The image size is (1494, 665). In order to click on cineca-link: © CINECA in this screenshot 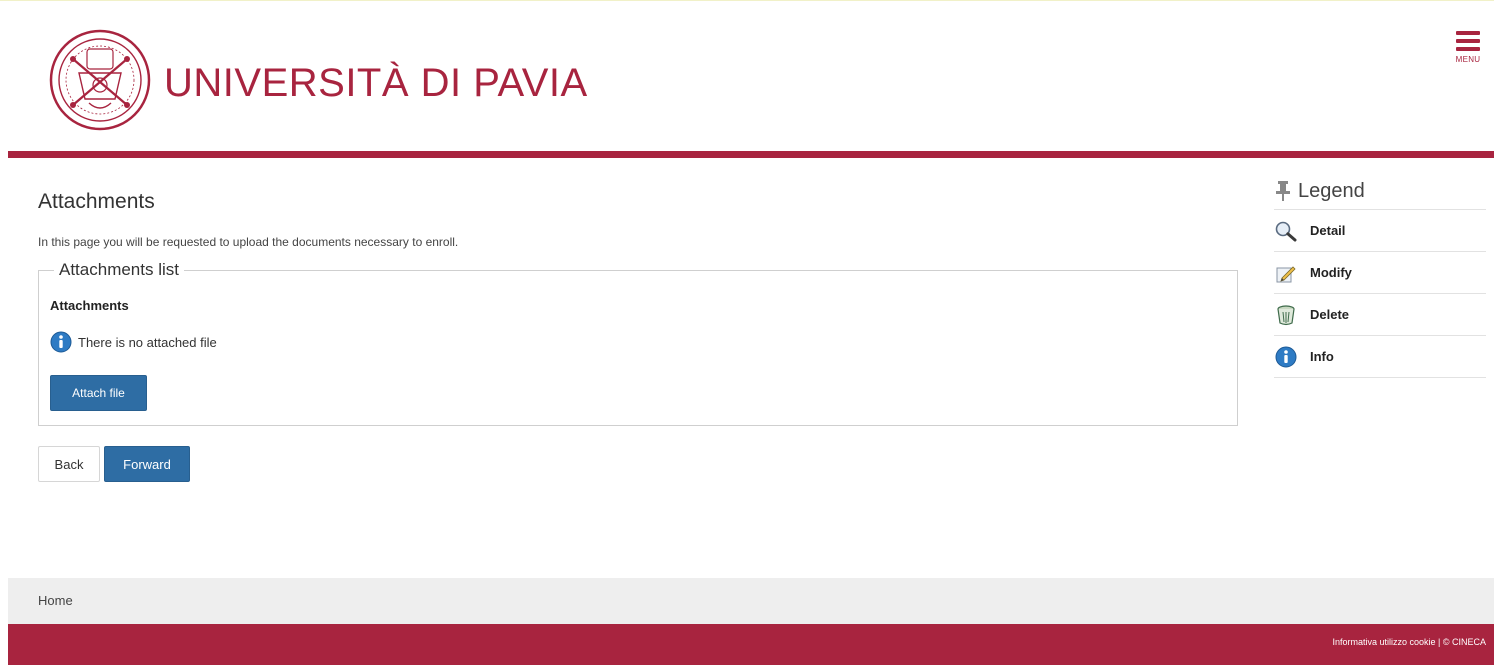, I will do `click(1464, 642)`.